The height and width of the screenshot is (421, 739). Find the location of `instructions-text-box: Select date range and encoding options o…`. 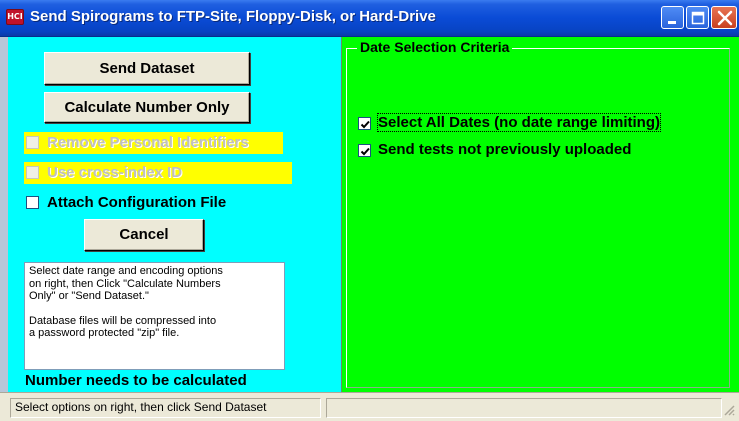

instructions-text-box: Select date range and encoding options o… is located at coordinates (154, 316).